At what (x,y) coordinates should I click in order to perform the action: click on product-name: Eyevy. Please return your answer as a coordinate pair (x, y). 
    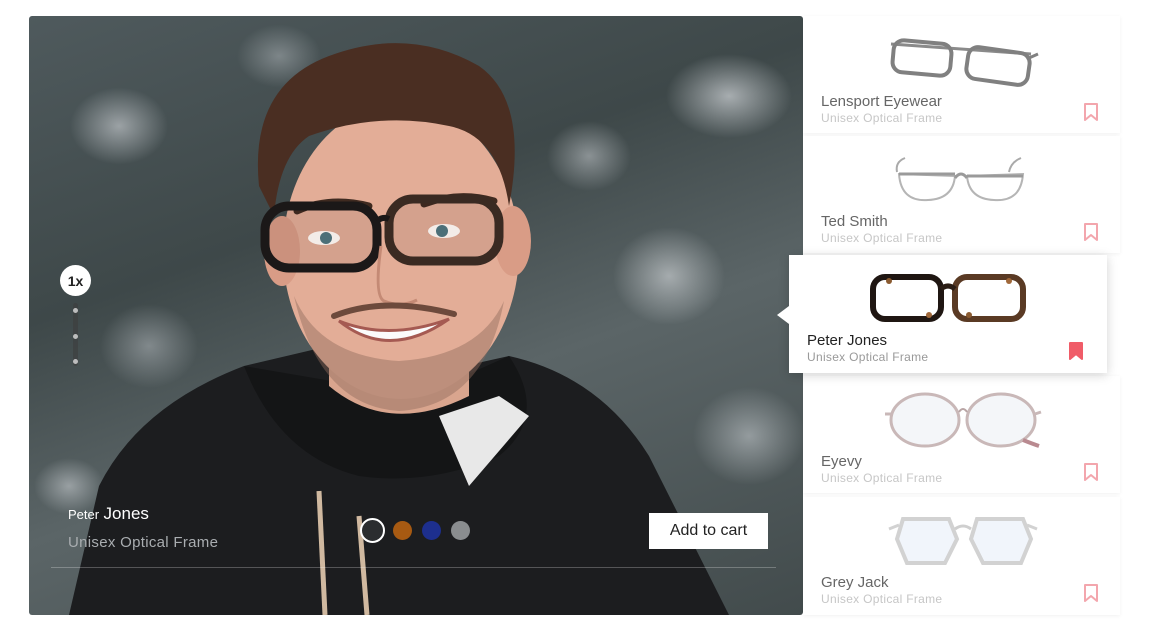
    Looking at the image, I should click on (841, 461).